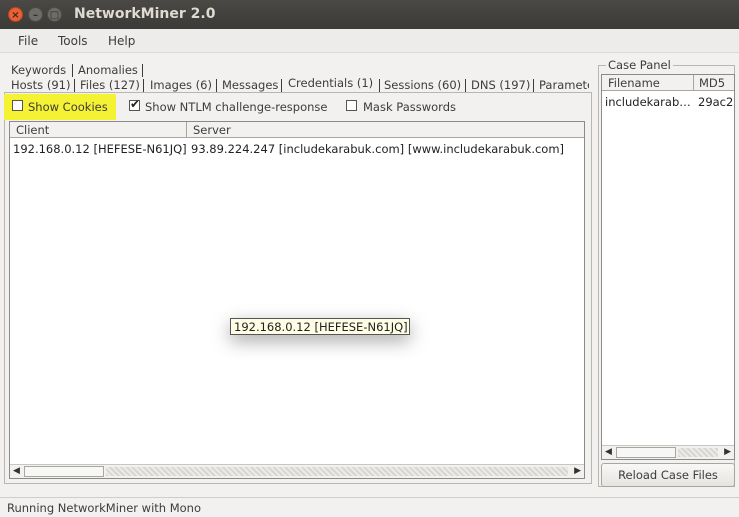 Image resolution: width=739 pixels, height=517 pixels. I want to click on menu-bar: File Tools Help, so click(369, 41).